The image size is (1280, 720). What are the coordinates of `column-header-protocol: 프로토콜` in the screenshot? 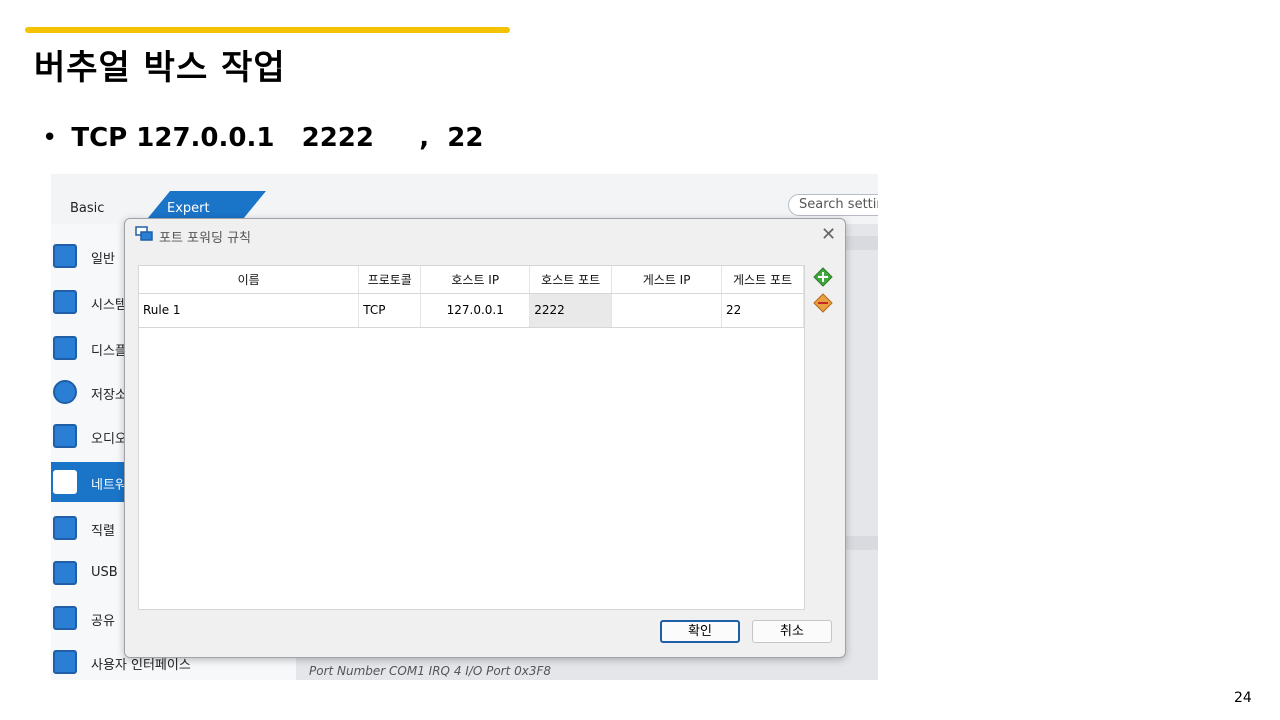 It's located at (390, 280).